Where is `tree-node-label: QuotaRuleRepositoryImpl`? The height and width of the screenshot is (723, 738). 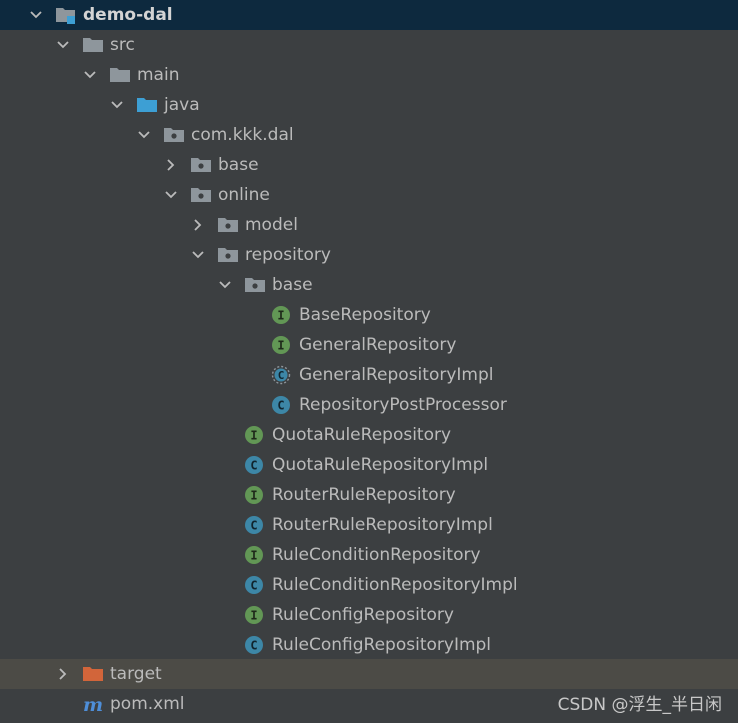 tree-node-label: QuotaRuleRepositoryImpl is located at coordinates (380, 465).